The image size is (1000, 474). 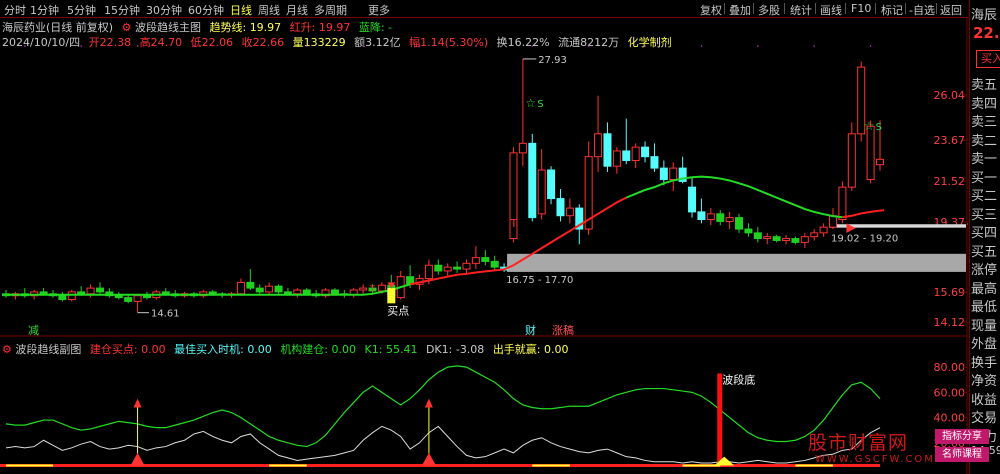 What do you see at coordinates (858, 443) in the screenshot?
I see `watermark-logo-text: 股市财富网` at bounding box center [858, 443].